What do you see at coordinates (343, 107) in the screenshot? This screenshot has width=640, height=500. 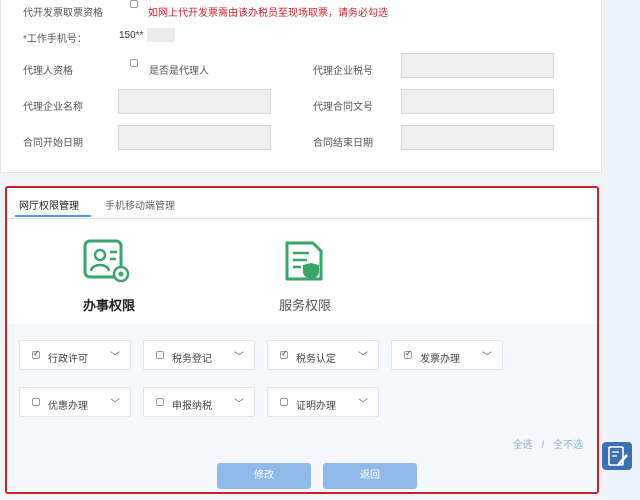 I see `agent-contract-number-label: 代理合同文号` at bounding box center [343, 107].